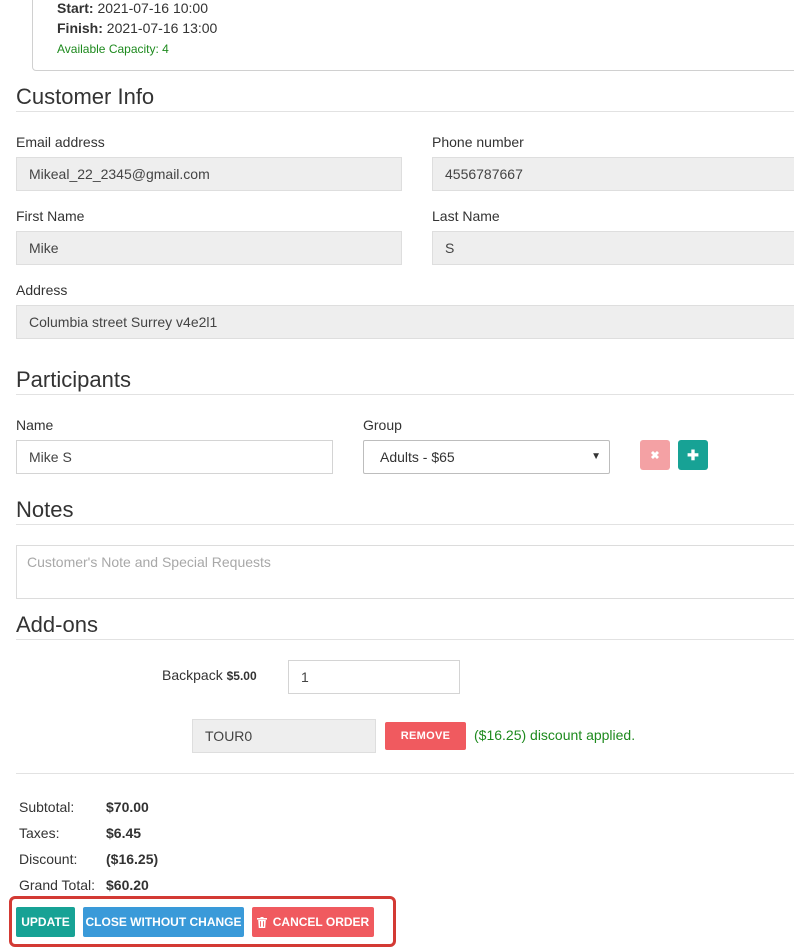 Image resolution: width=794 pixels, height=949 pixels. Describe the element at coordinates (209, 174) in the screenshot. I see `email-field: Mikeal_22_2345@gmail.com` at that location.